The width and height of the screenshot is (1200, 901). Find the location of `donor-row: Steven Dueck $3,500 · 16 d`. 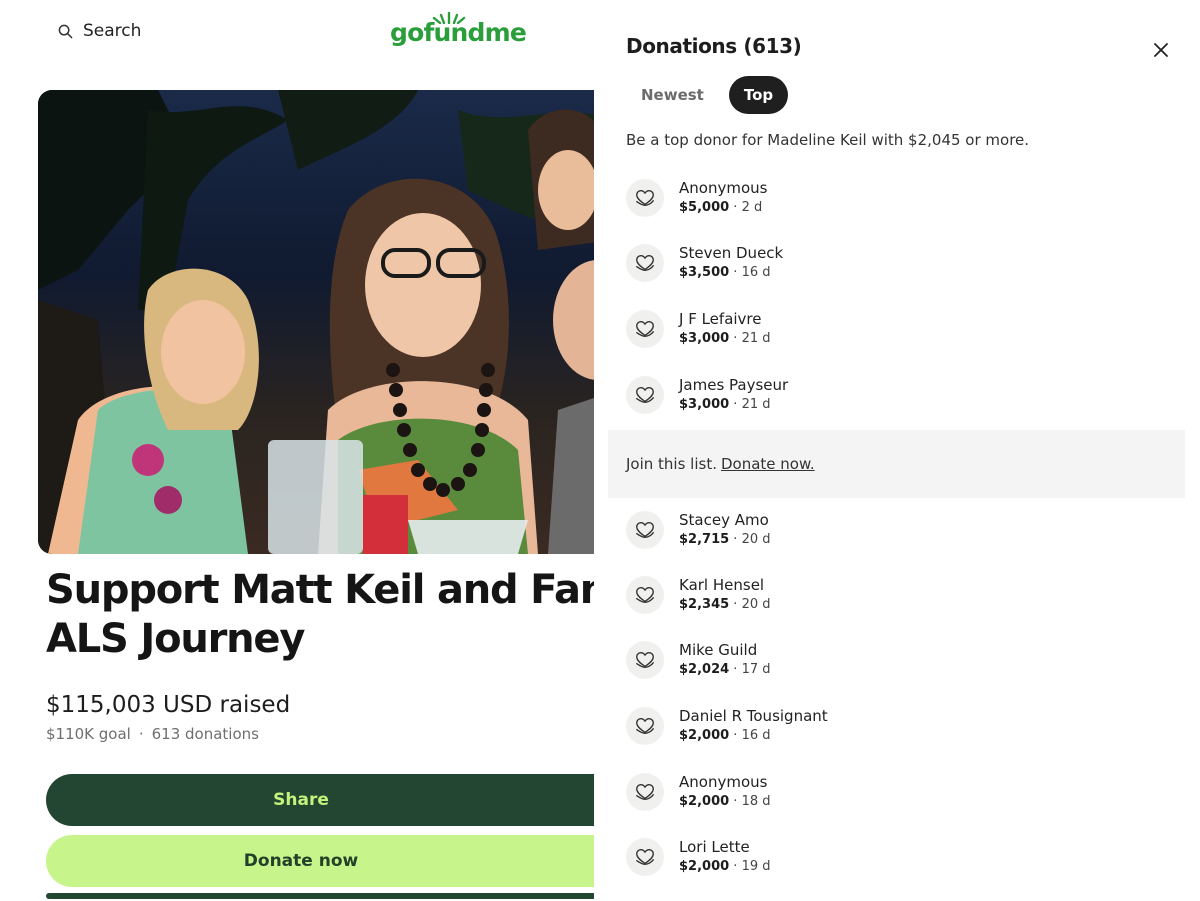

donor-row: Steven Dueck $3,500 · 16 d is located at coordinates (704, 263).